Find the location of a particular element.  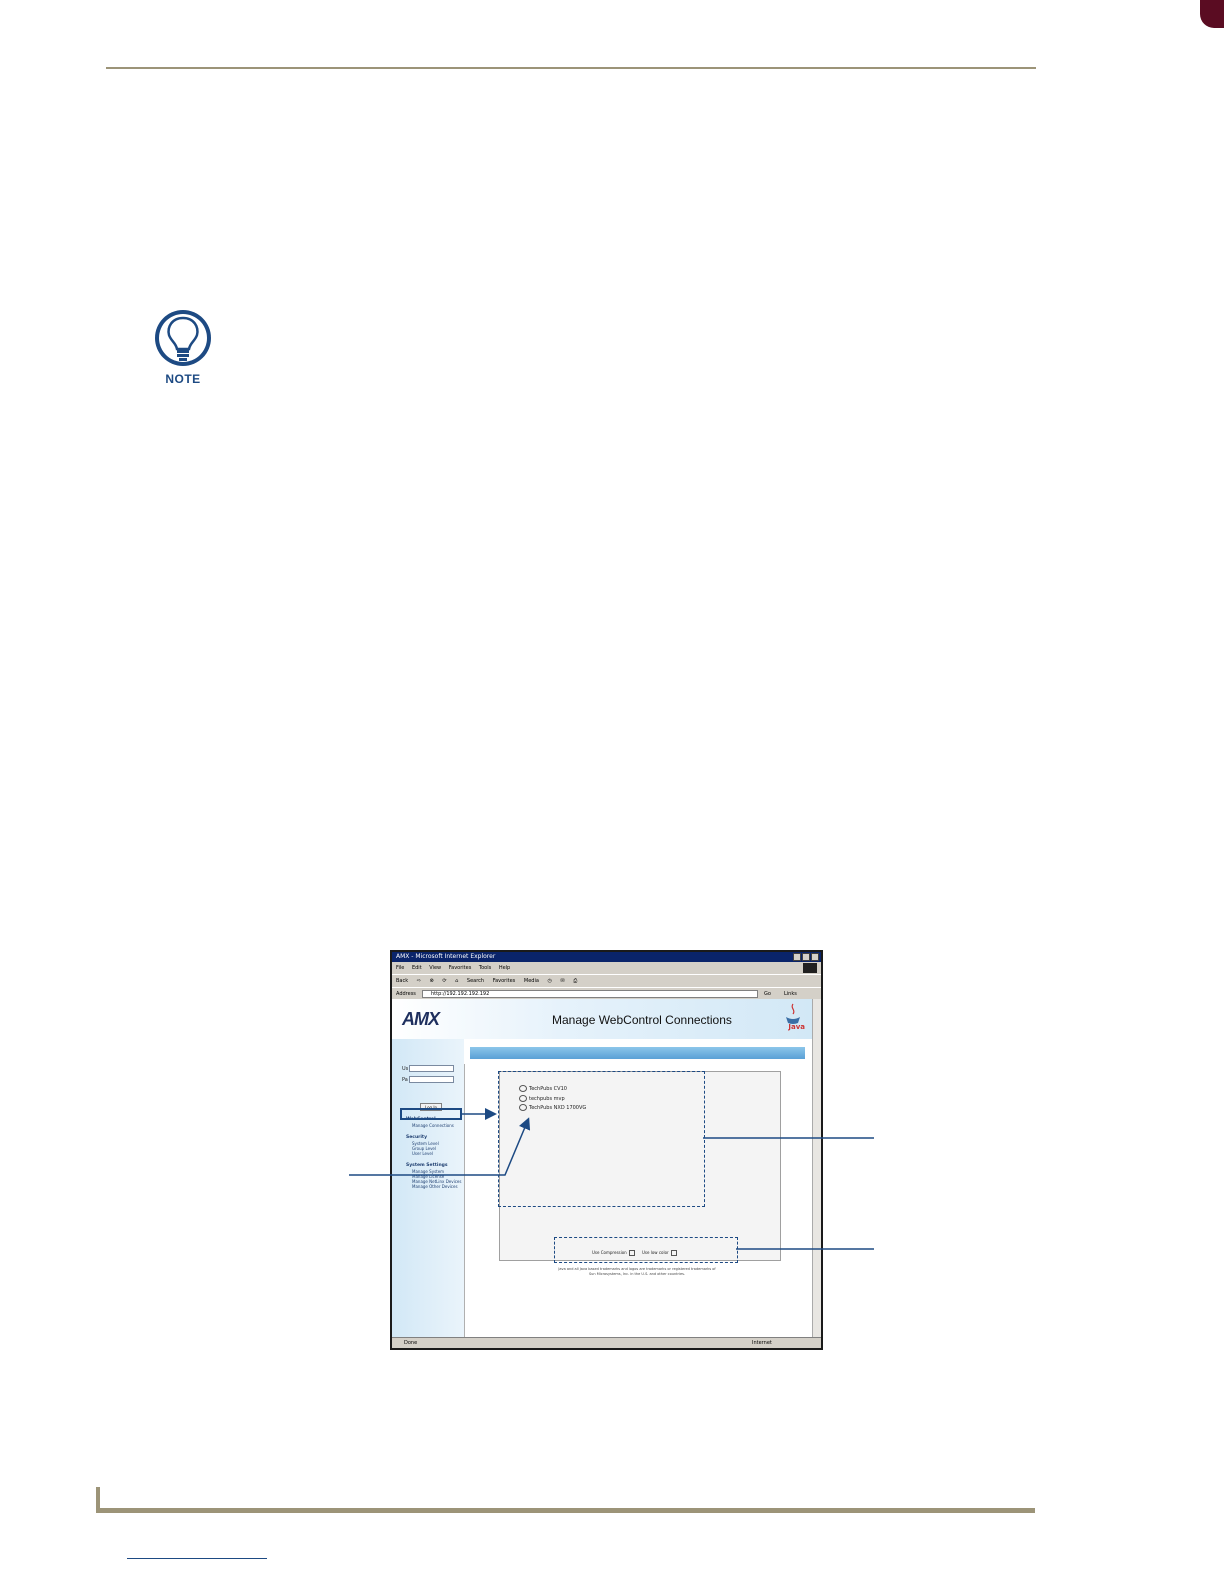

status-bar: Done Internet is located at coordinates (606, 1342).